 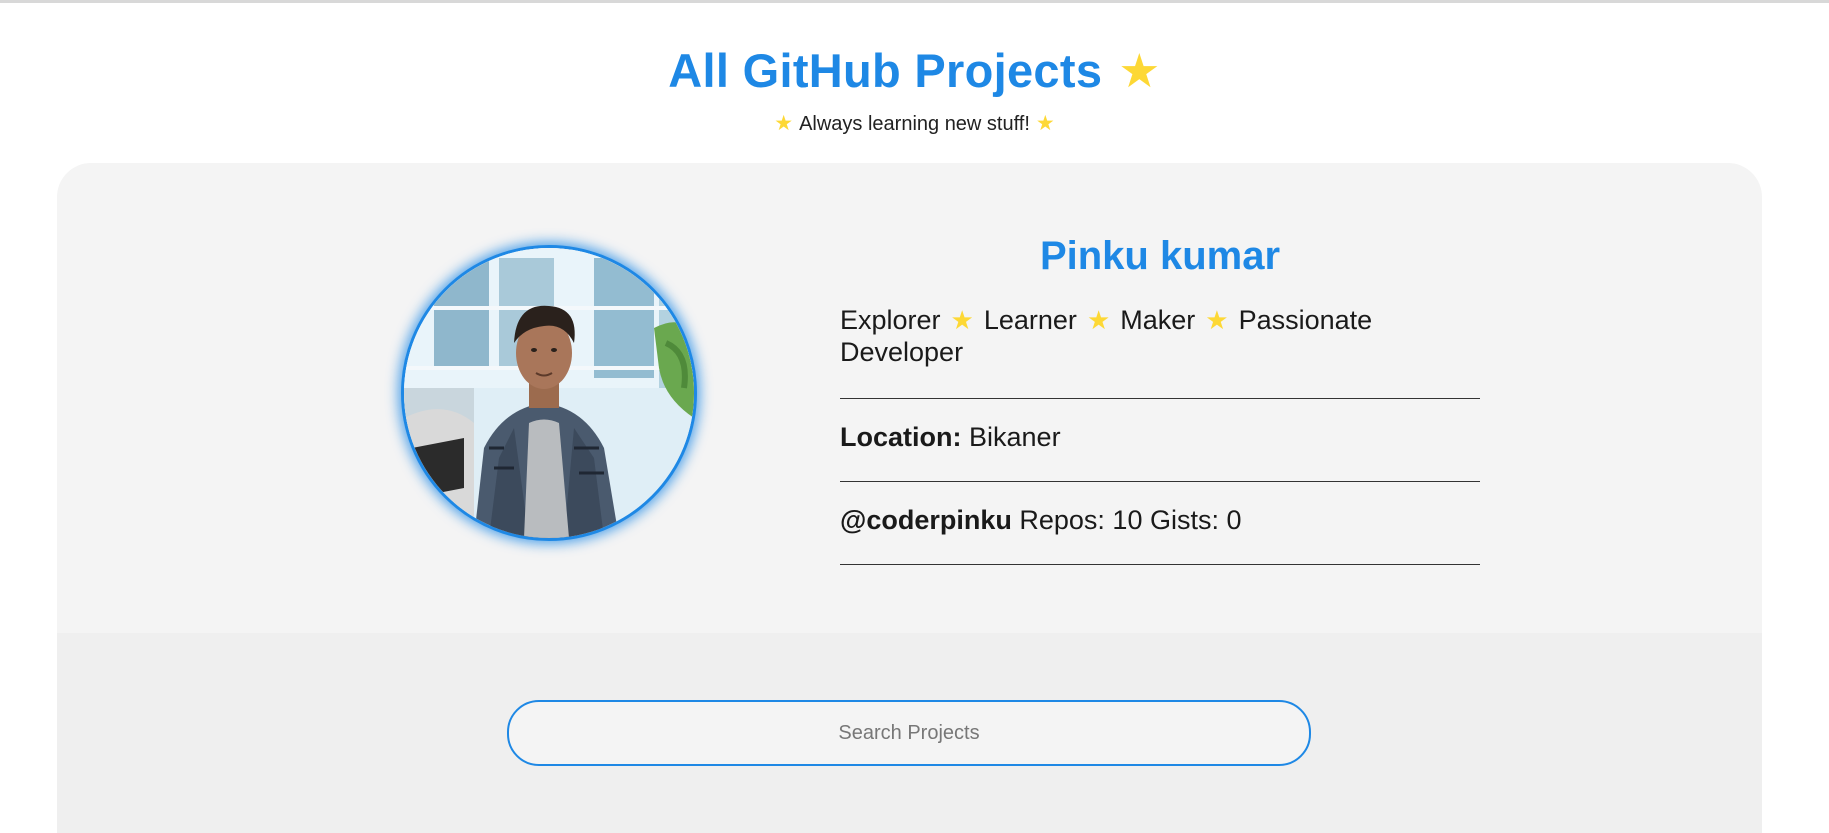 I want to click on profile-stats: @coderpinku Repos: 10 Gists: 0, so click(x=1160, y=523).